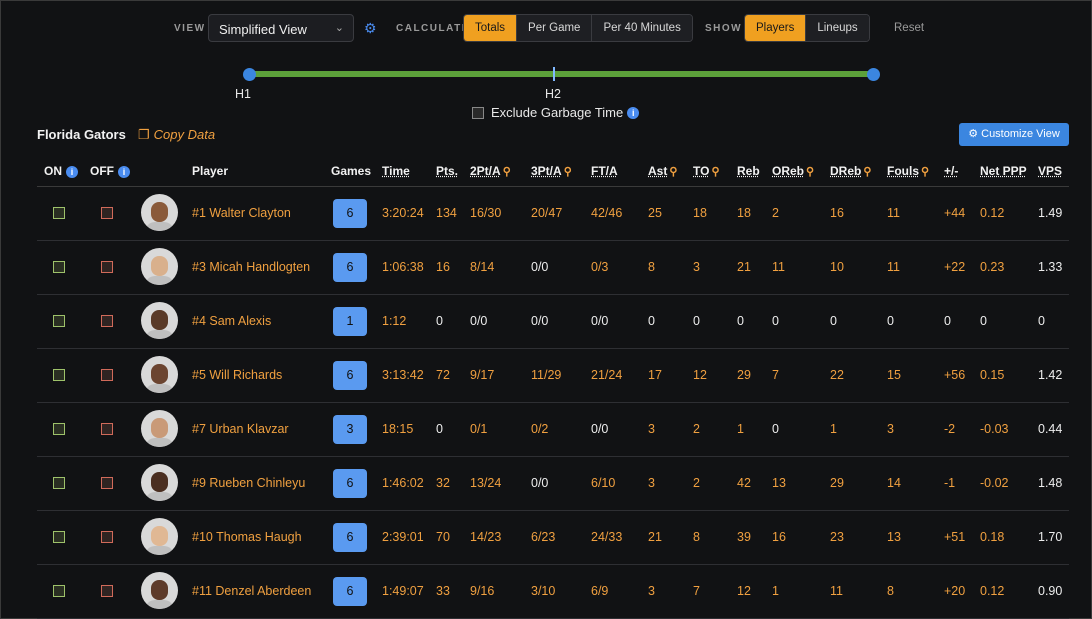  Describe the element at coordinates (788, 171) in the screenshot. I see `col-oreb-label: OReb` at that location.